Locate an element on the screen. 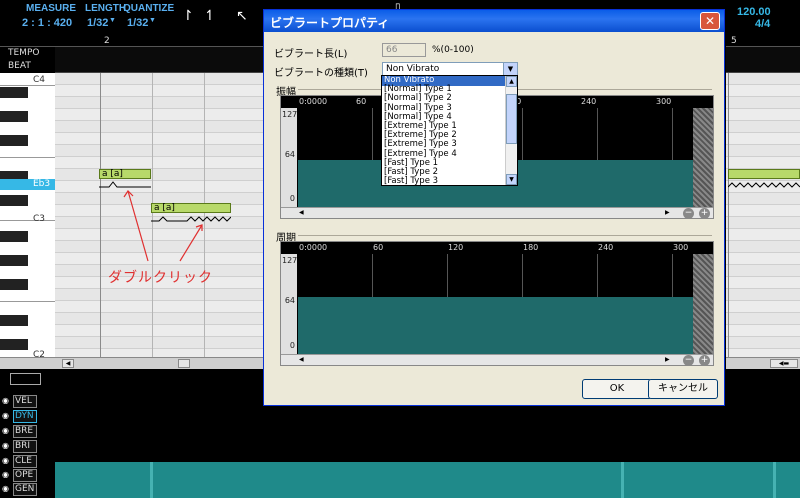 The width and height of the screenshot is (800, 498). graph-tick: 120 is located at coordinates (456, 247).